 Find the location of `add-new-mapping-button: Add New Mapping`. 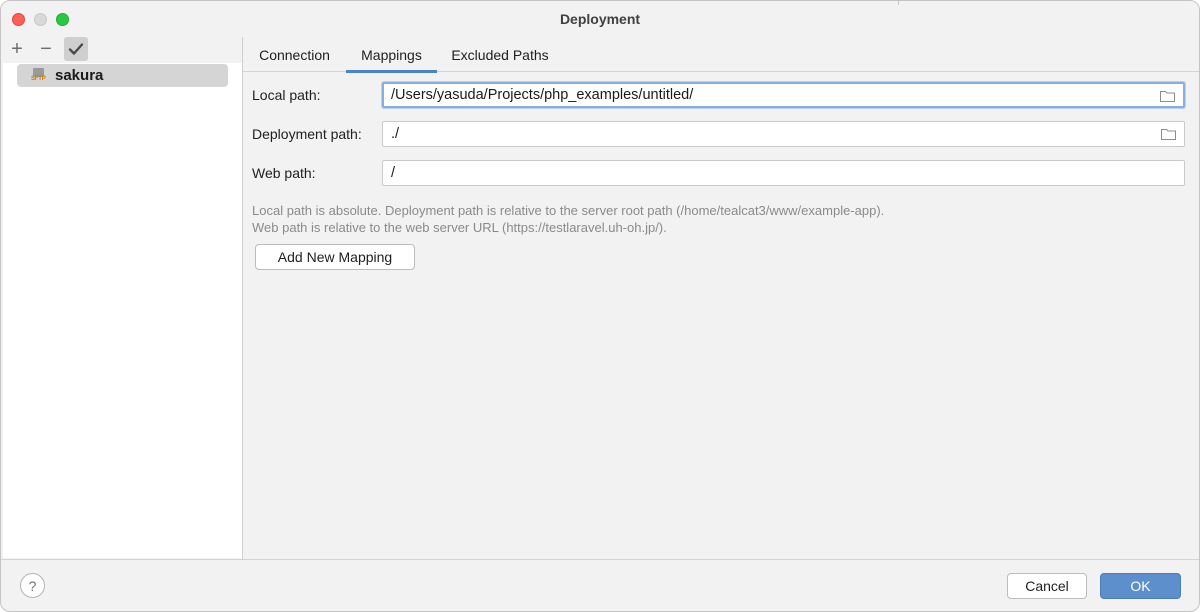

add-new-mapping-button: Add New Mapping is located at coordinates (335, 257).